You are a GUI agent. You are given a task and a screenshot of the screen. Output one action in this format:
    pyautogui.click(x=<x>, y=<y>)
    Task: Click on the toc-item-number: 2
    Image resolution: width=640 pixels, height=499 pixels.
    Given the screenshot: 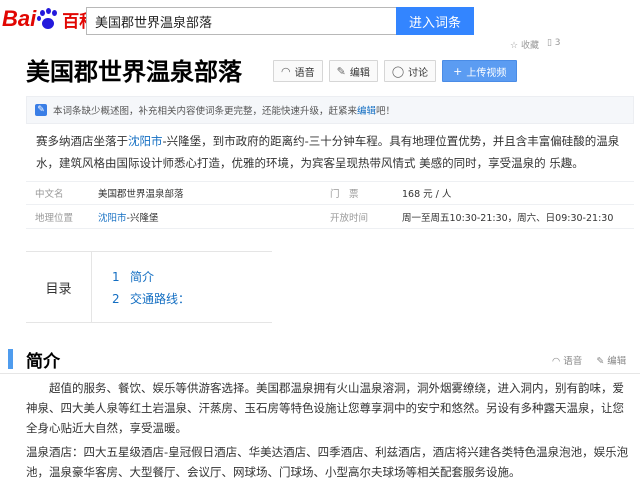 What is the action you would take?
    pyautogui.click(x=116, y=299)
    